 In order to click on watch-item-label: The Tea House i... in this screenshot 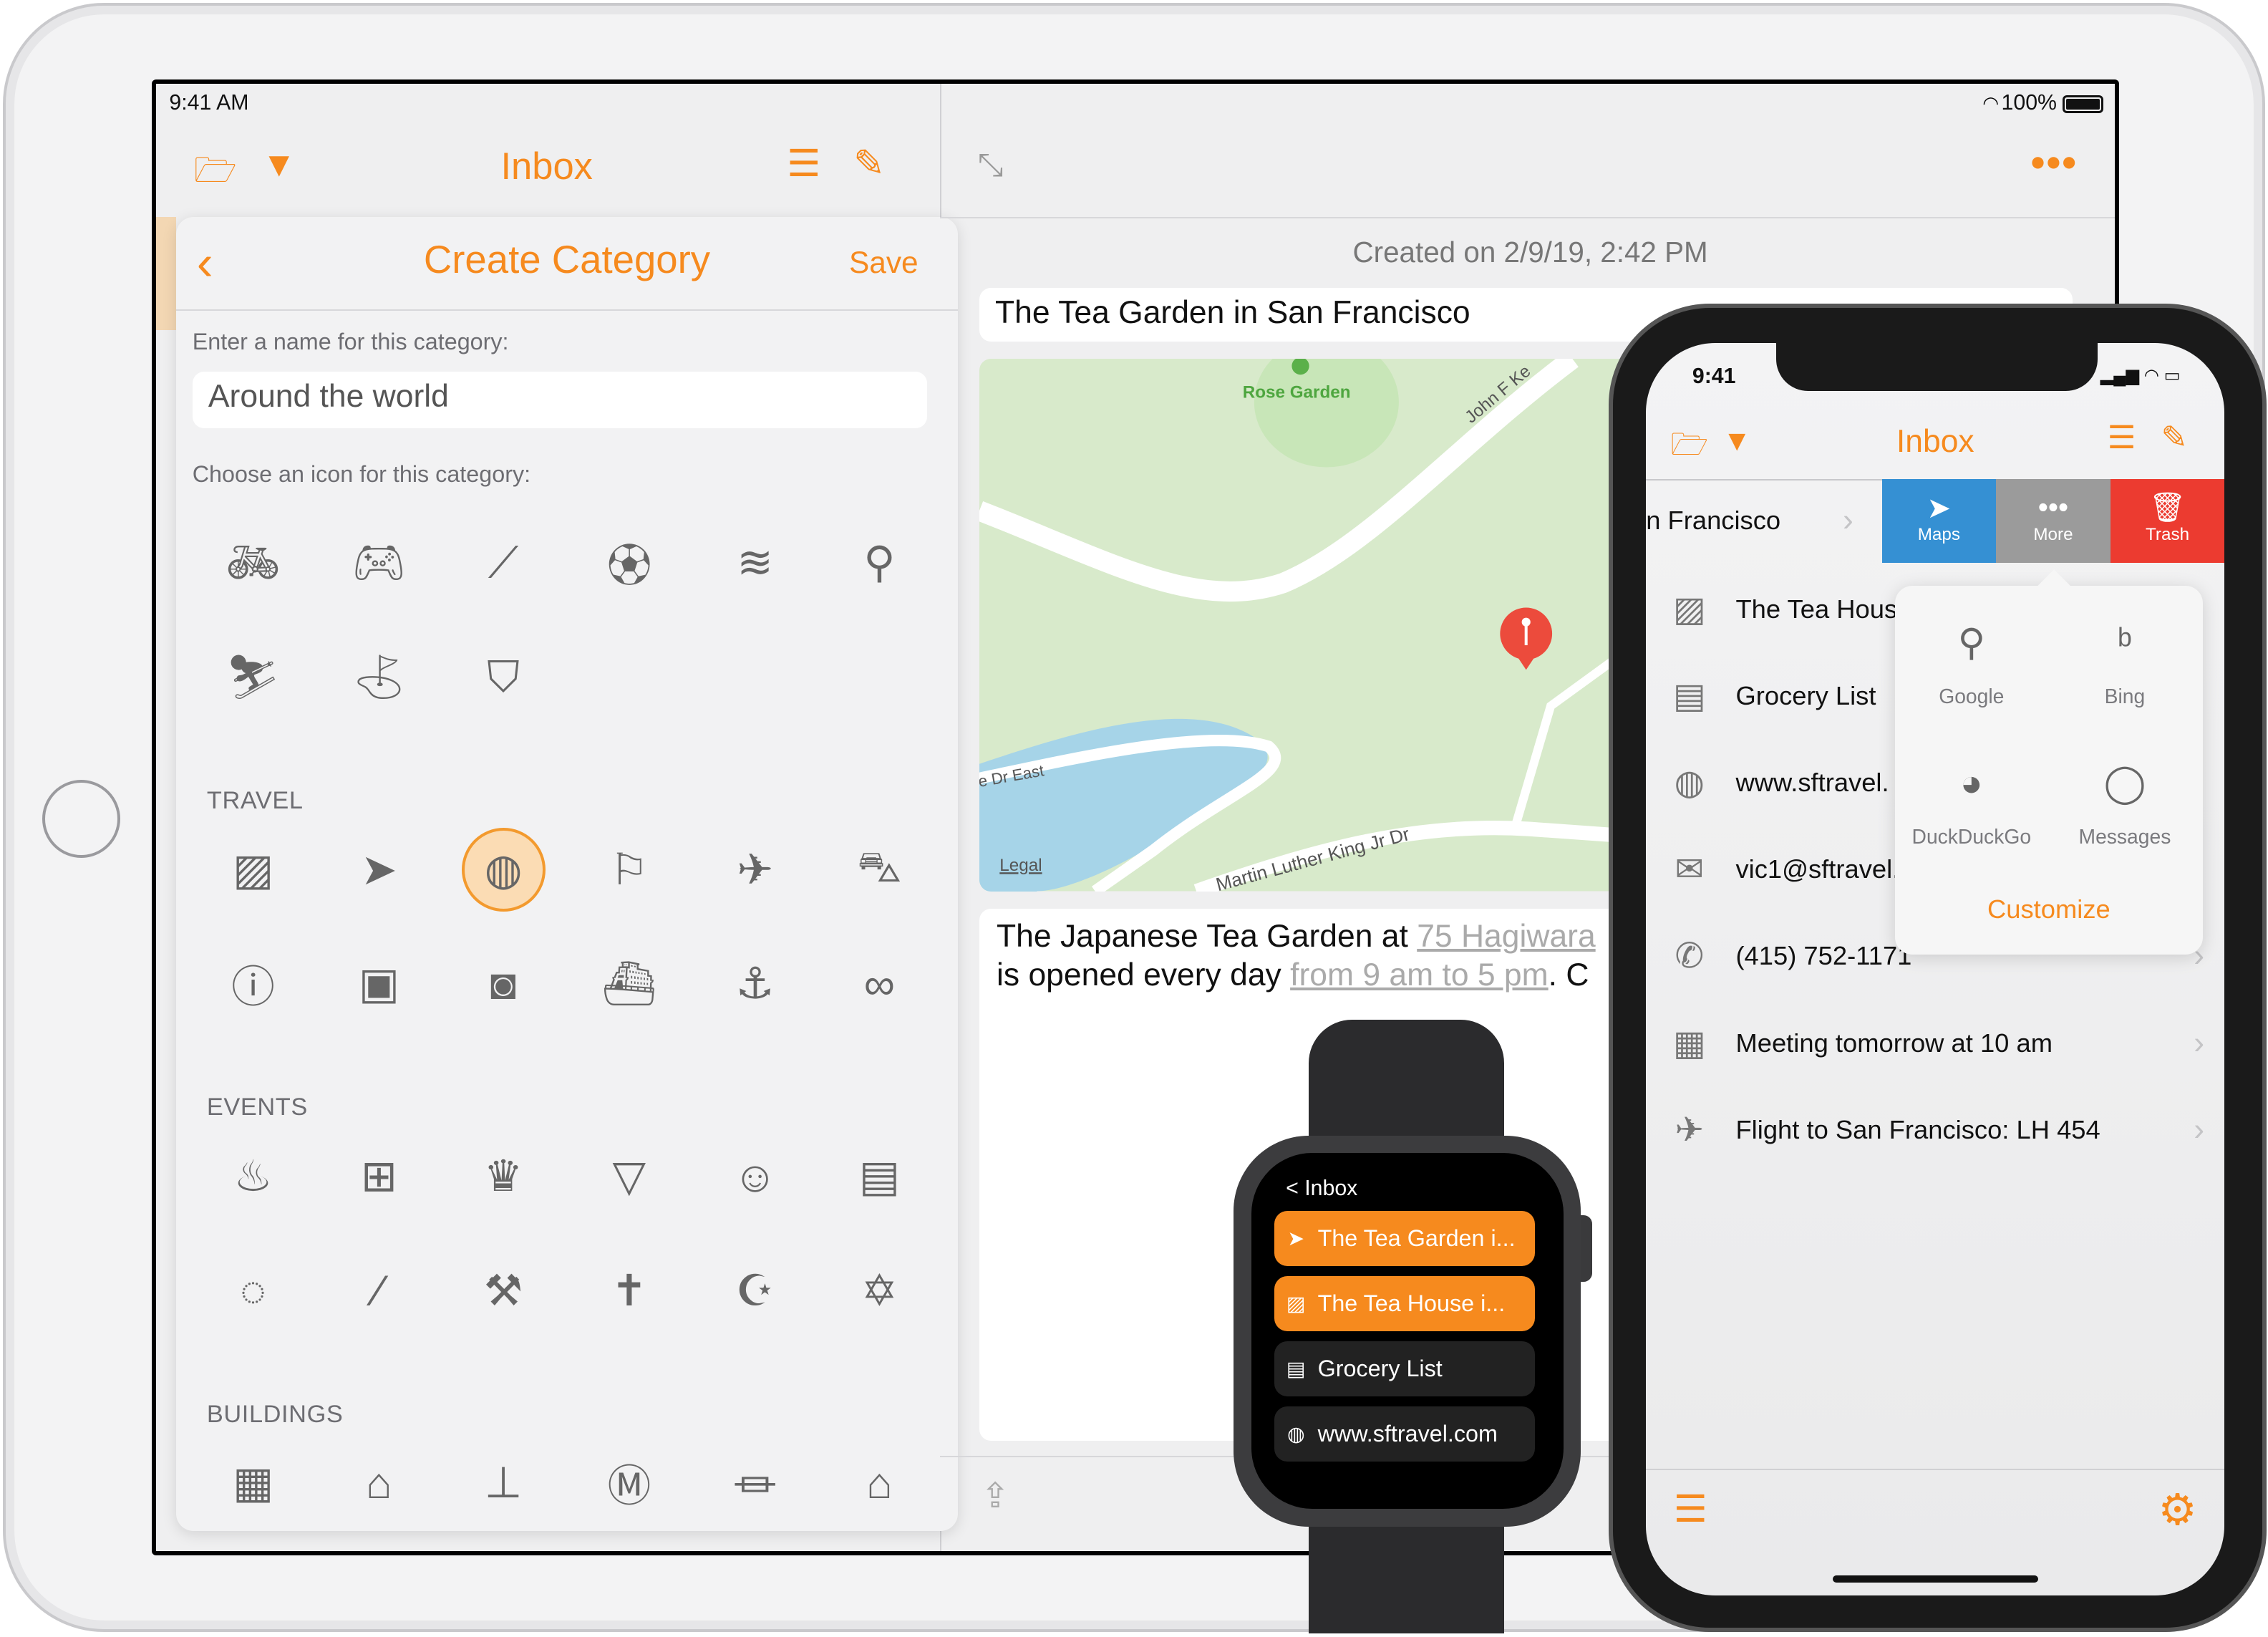, I will do `click(1411, 1303)`.